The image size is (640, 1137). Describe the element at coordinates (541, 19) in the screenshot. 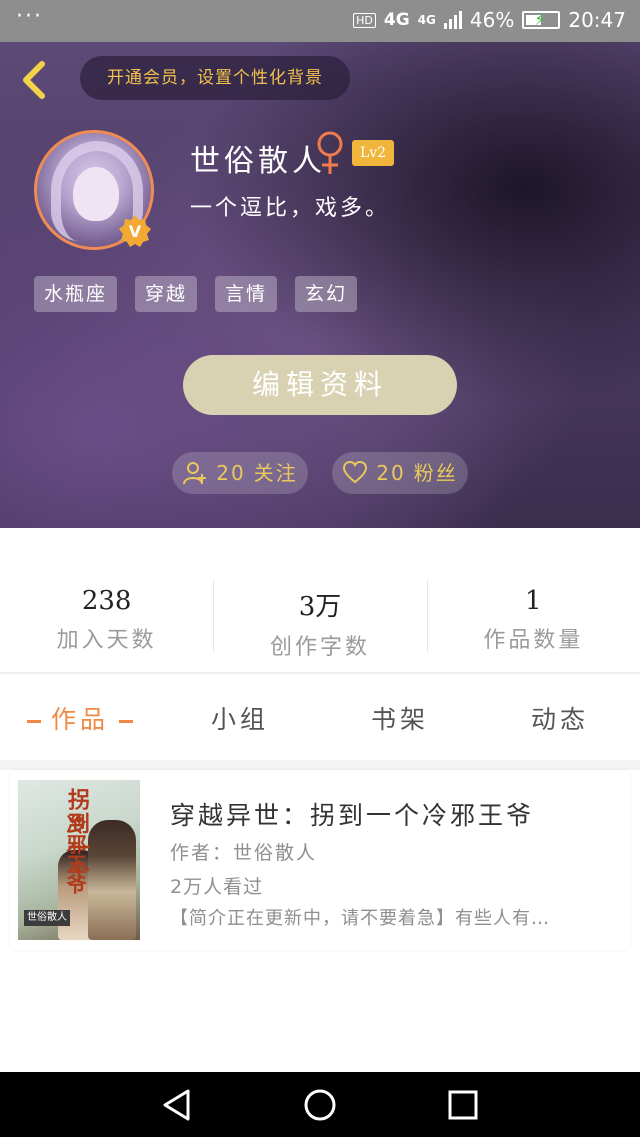

I see `battery-icon: ⚡` at that location.